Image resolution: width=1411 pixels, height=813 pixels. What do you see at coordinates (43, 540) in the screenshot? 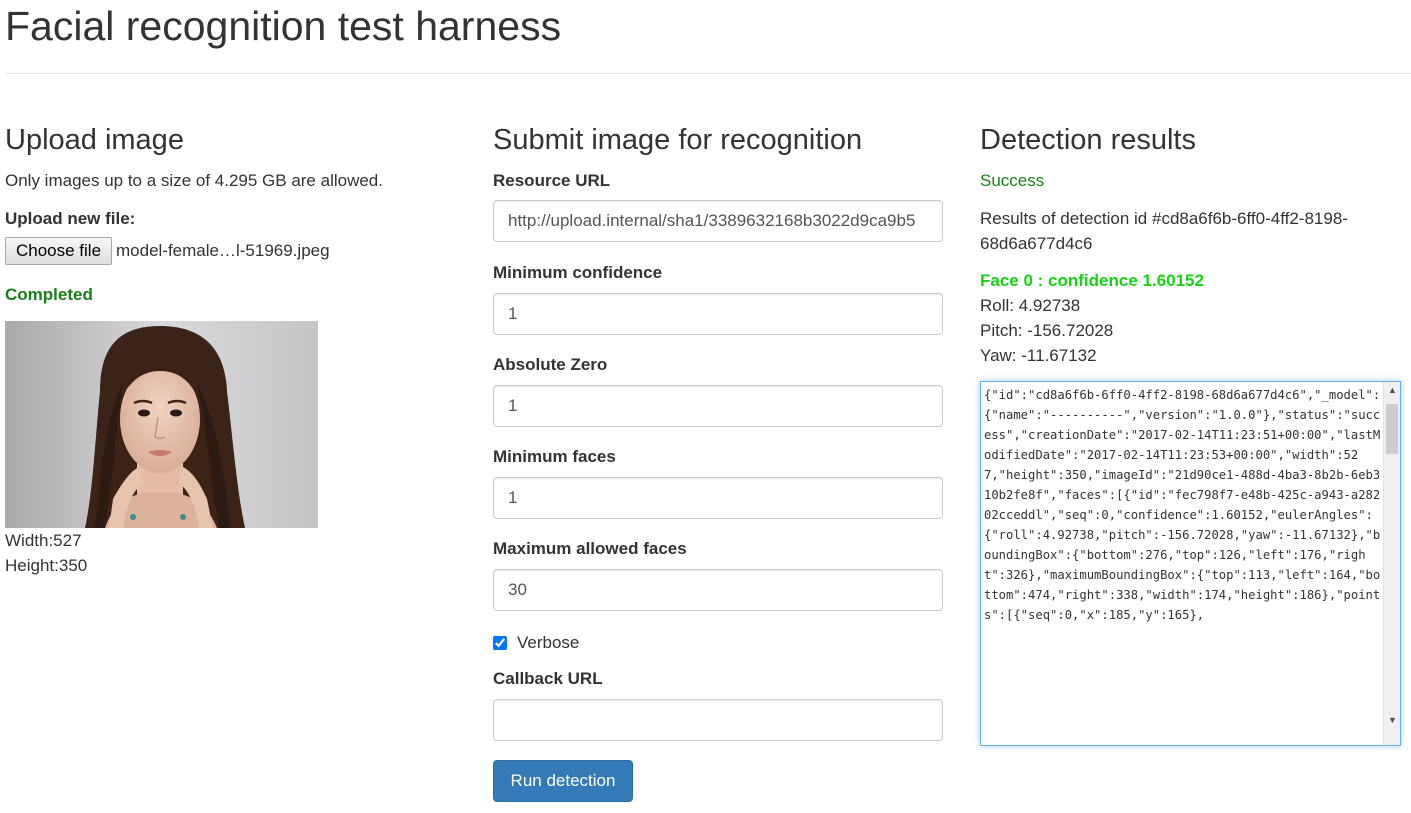
I see `image-width: Width:527` at bounding box center [43, 540].